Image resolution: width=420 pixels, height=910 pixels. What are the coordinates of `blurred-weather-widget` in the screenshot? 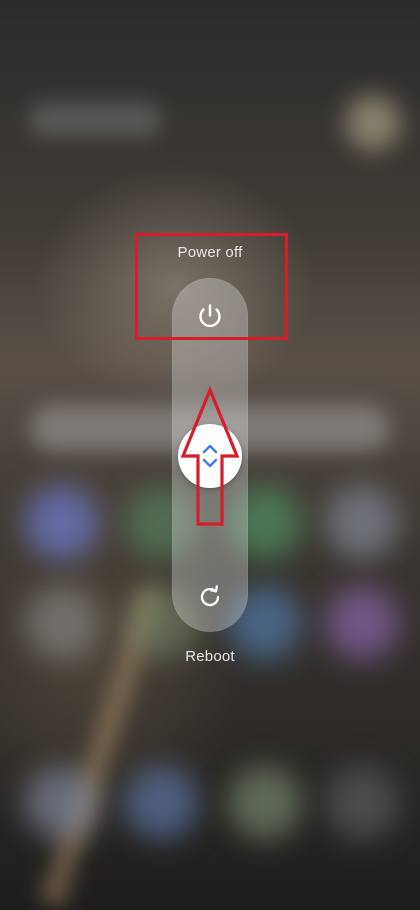 It's located at (373, 123).